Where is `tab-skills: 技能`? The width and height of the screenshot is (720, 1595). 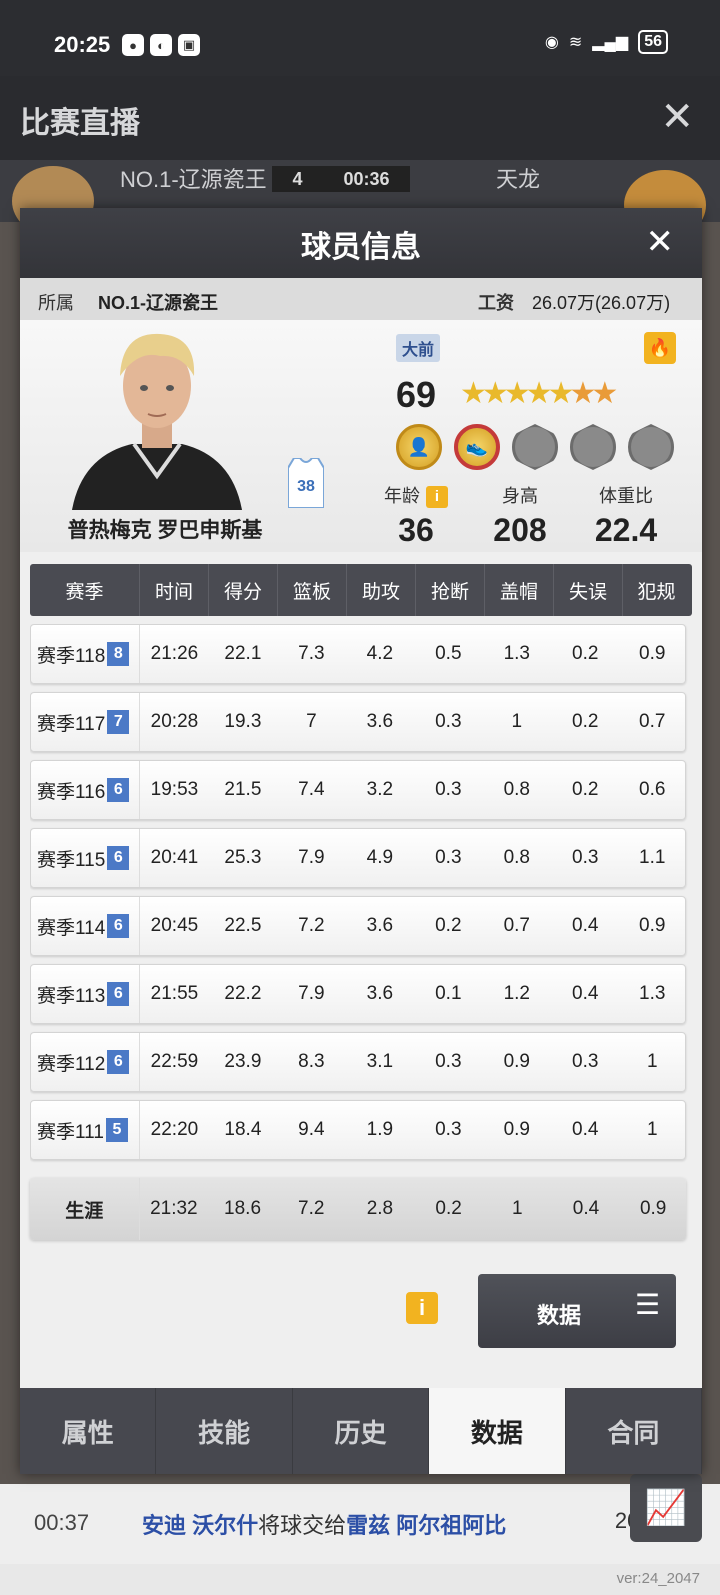
tab-skills: 技能 is located at coordinates (224, 1431).